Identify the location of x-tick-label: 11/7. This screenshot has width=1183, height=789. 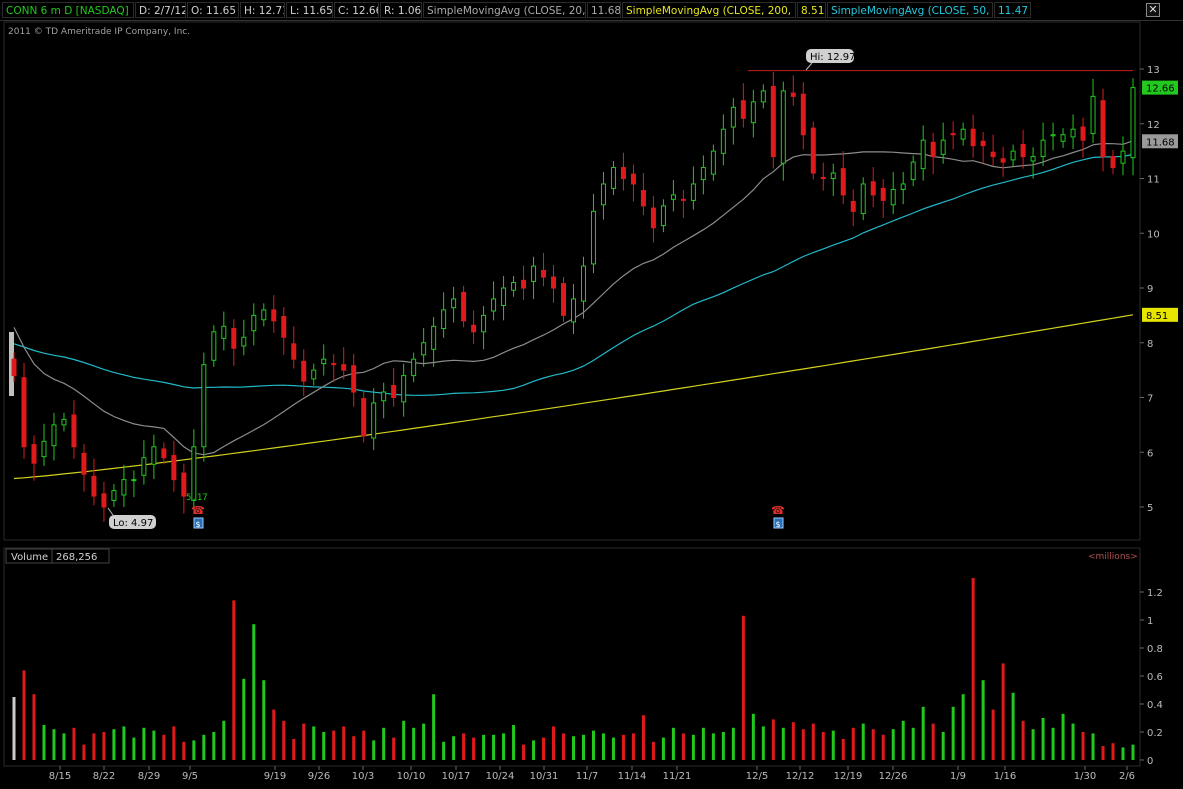
(587, 776).